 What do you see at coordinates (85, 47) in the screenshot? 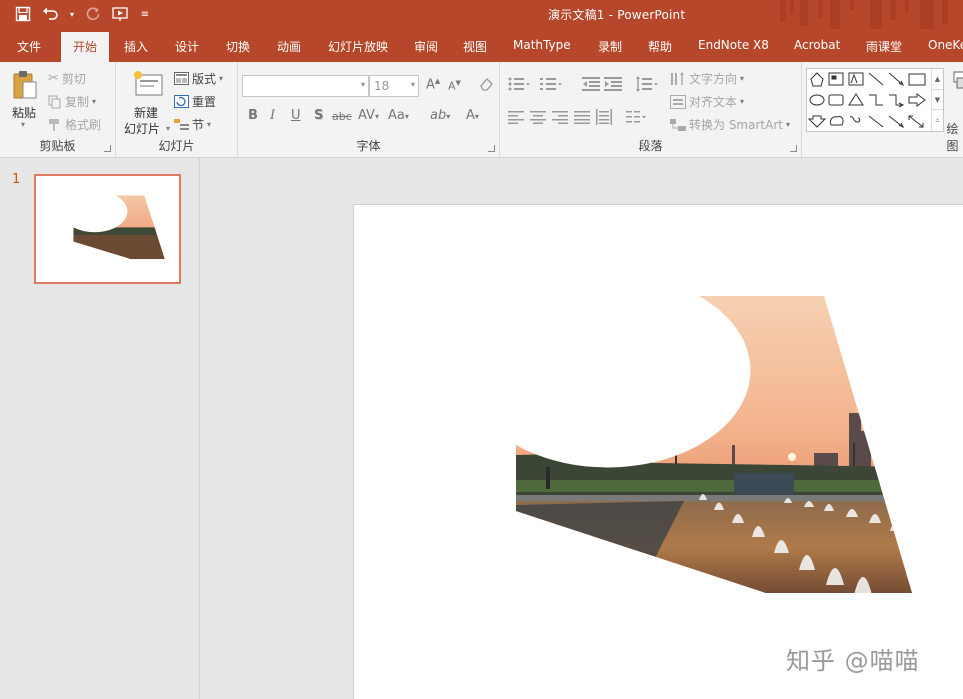
I see `tab-home: 开始` at bounding box center [85, 47].